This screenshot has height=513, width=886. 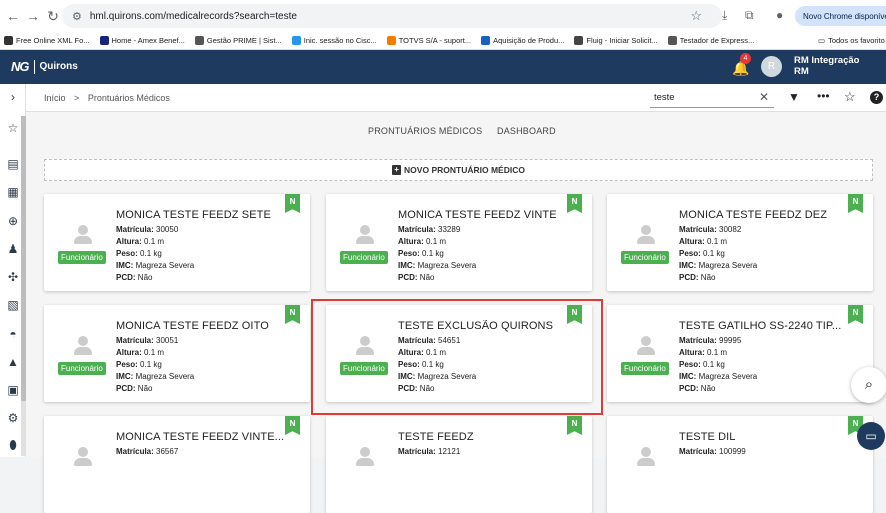 What do you see at coordinates (851, 40) in the screenshot?
I see `all-bookmarks-folder: ▭ Todos os favorito` at bounding box center [851, 40].